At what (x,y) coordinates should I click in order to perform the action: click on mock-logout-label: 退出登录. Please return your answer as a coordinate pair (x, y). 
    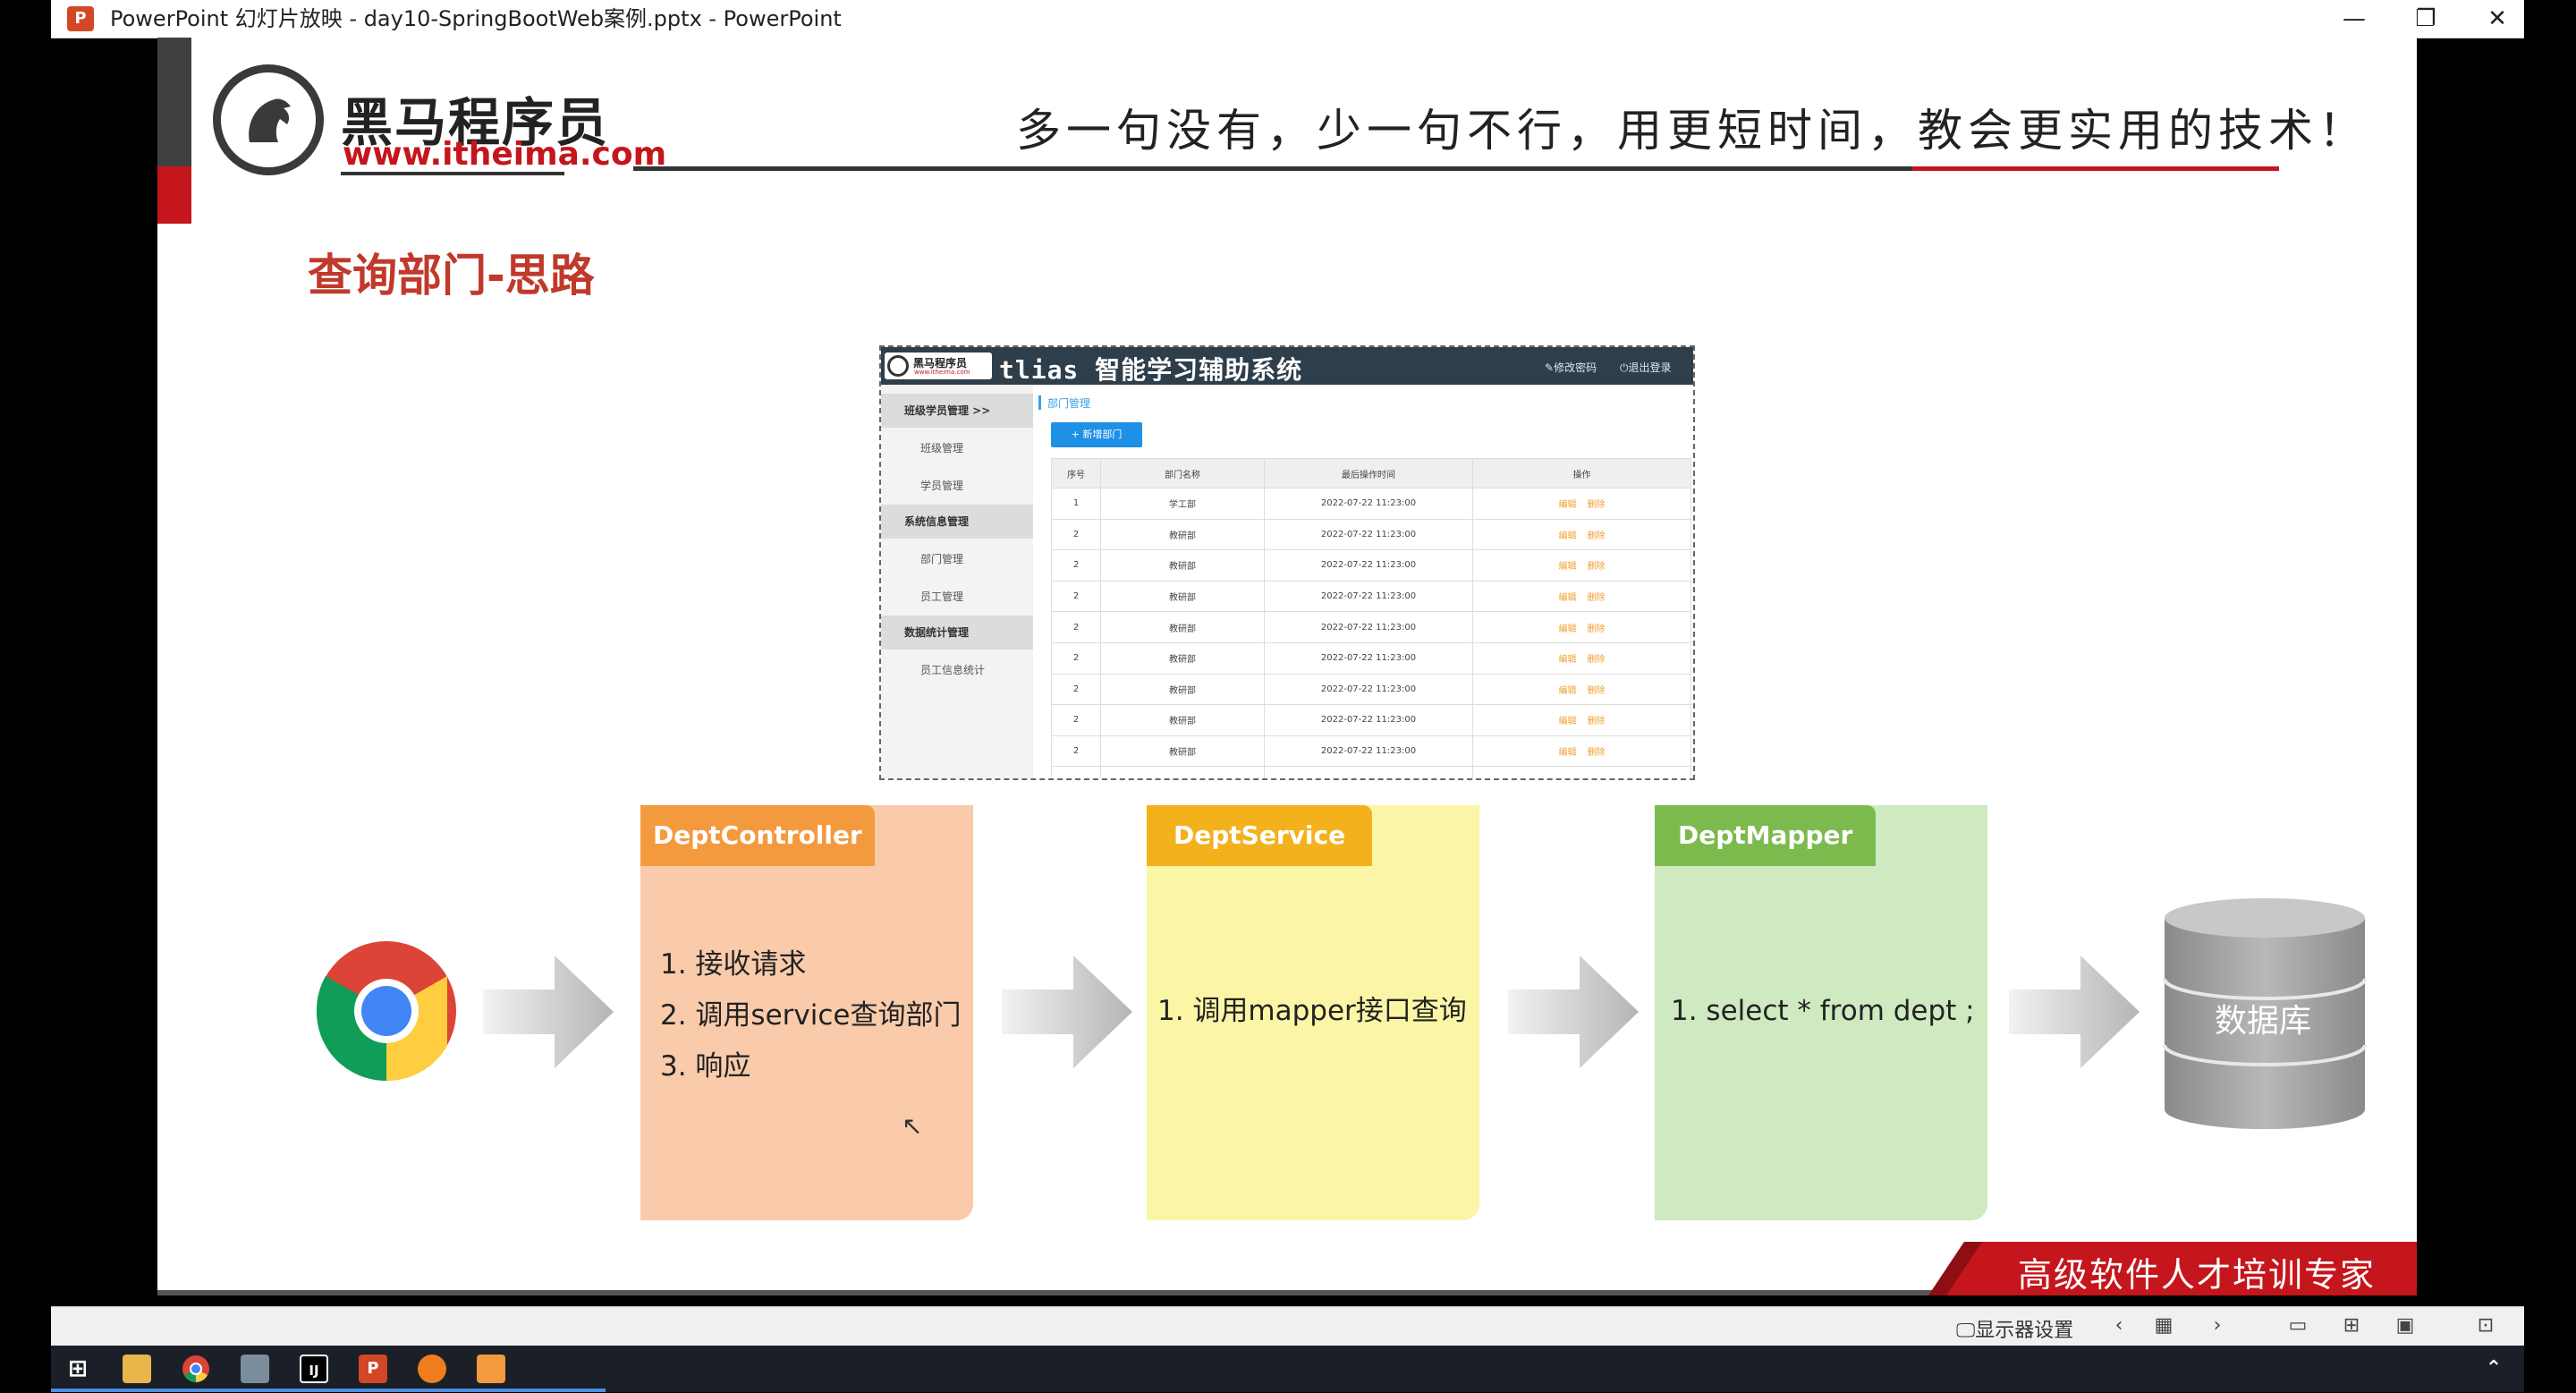
    Looking at the image, I should click on (1650, 367).